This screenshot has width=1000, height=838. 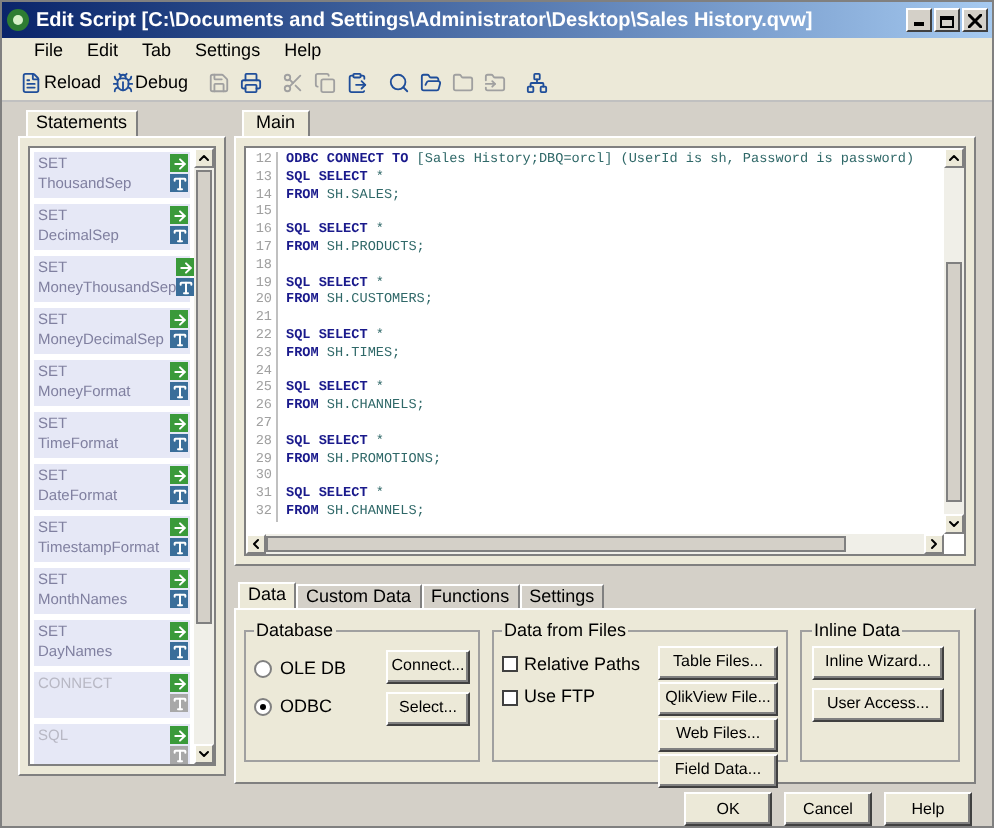 What do you see at coordinates (928, 809) in the screenshot?
I see `dialog-button: Help` at bounding box center [928, 809].